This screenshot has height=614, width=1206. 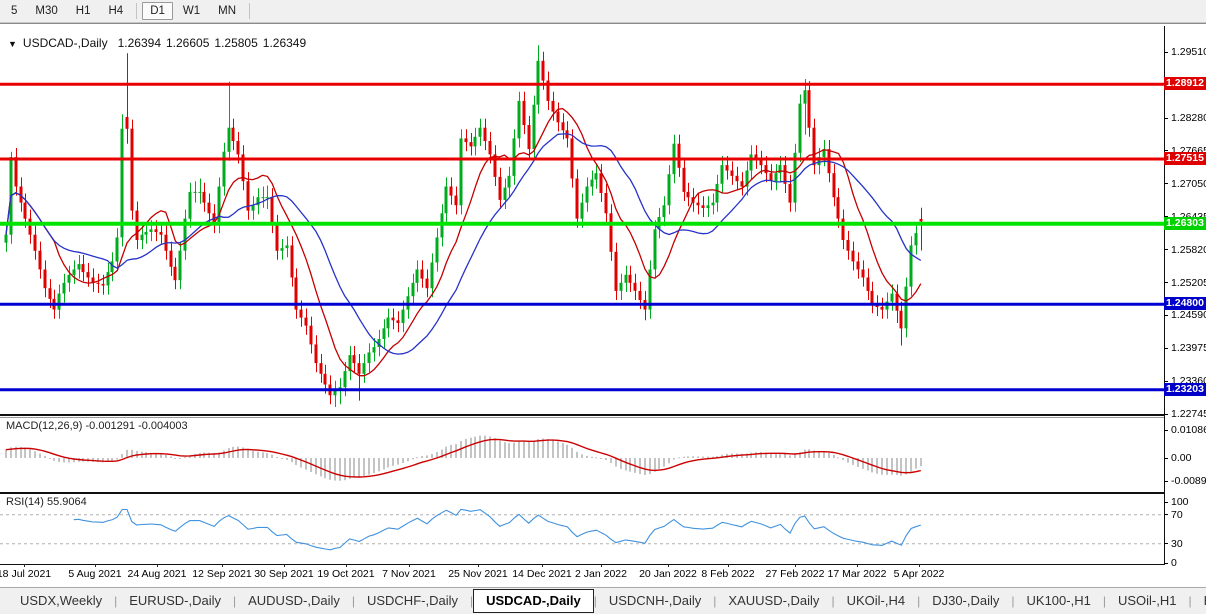 What do you see at coordinates (1174, 563) in the screenshot?
I see `rsi-tick-label: 0` at bounding box center [1174, 563].